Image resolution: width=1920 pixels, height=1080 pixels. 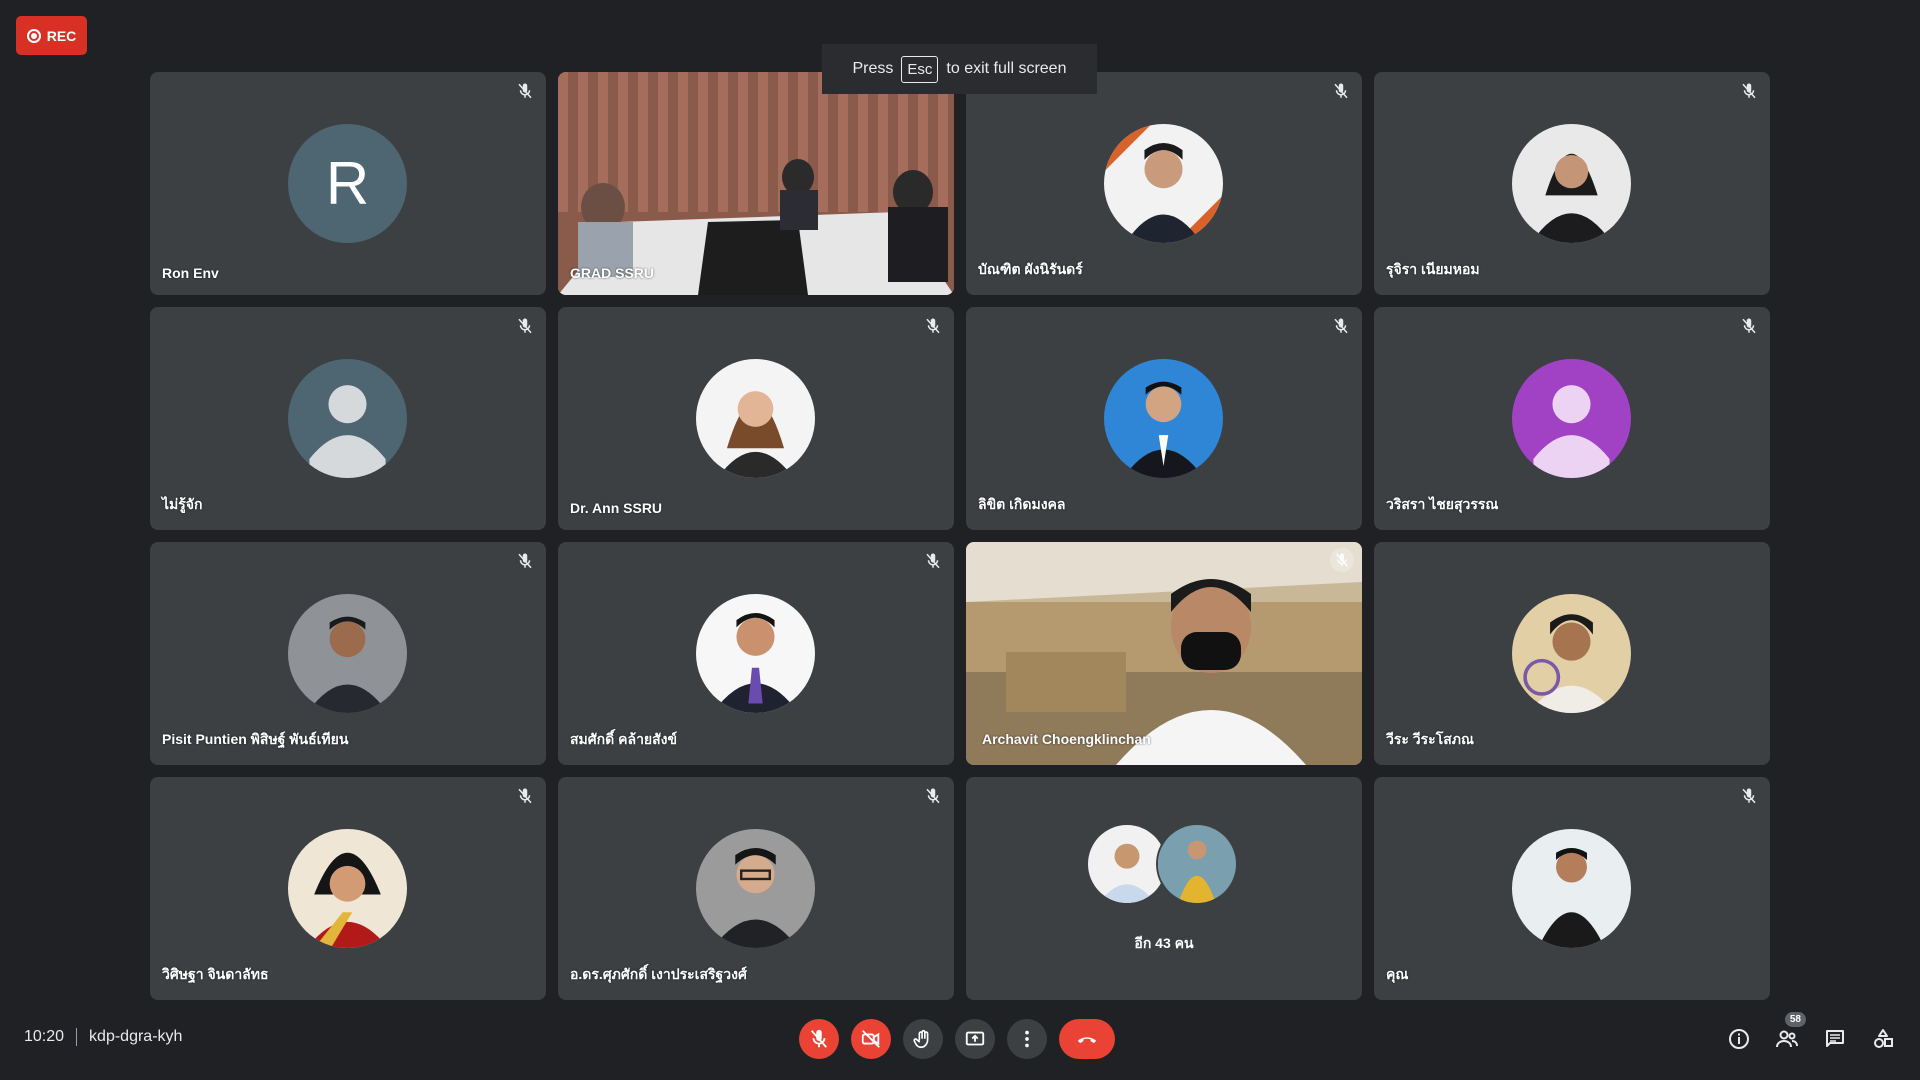 What do you see at coordinates (1164, 943) in the screenshot?
I see `others-count: อีก 43 คน` at bounding box center [1164, 943].